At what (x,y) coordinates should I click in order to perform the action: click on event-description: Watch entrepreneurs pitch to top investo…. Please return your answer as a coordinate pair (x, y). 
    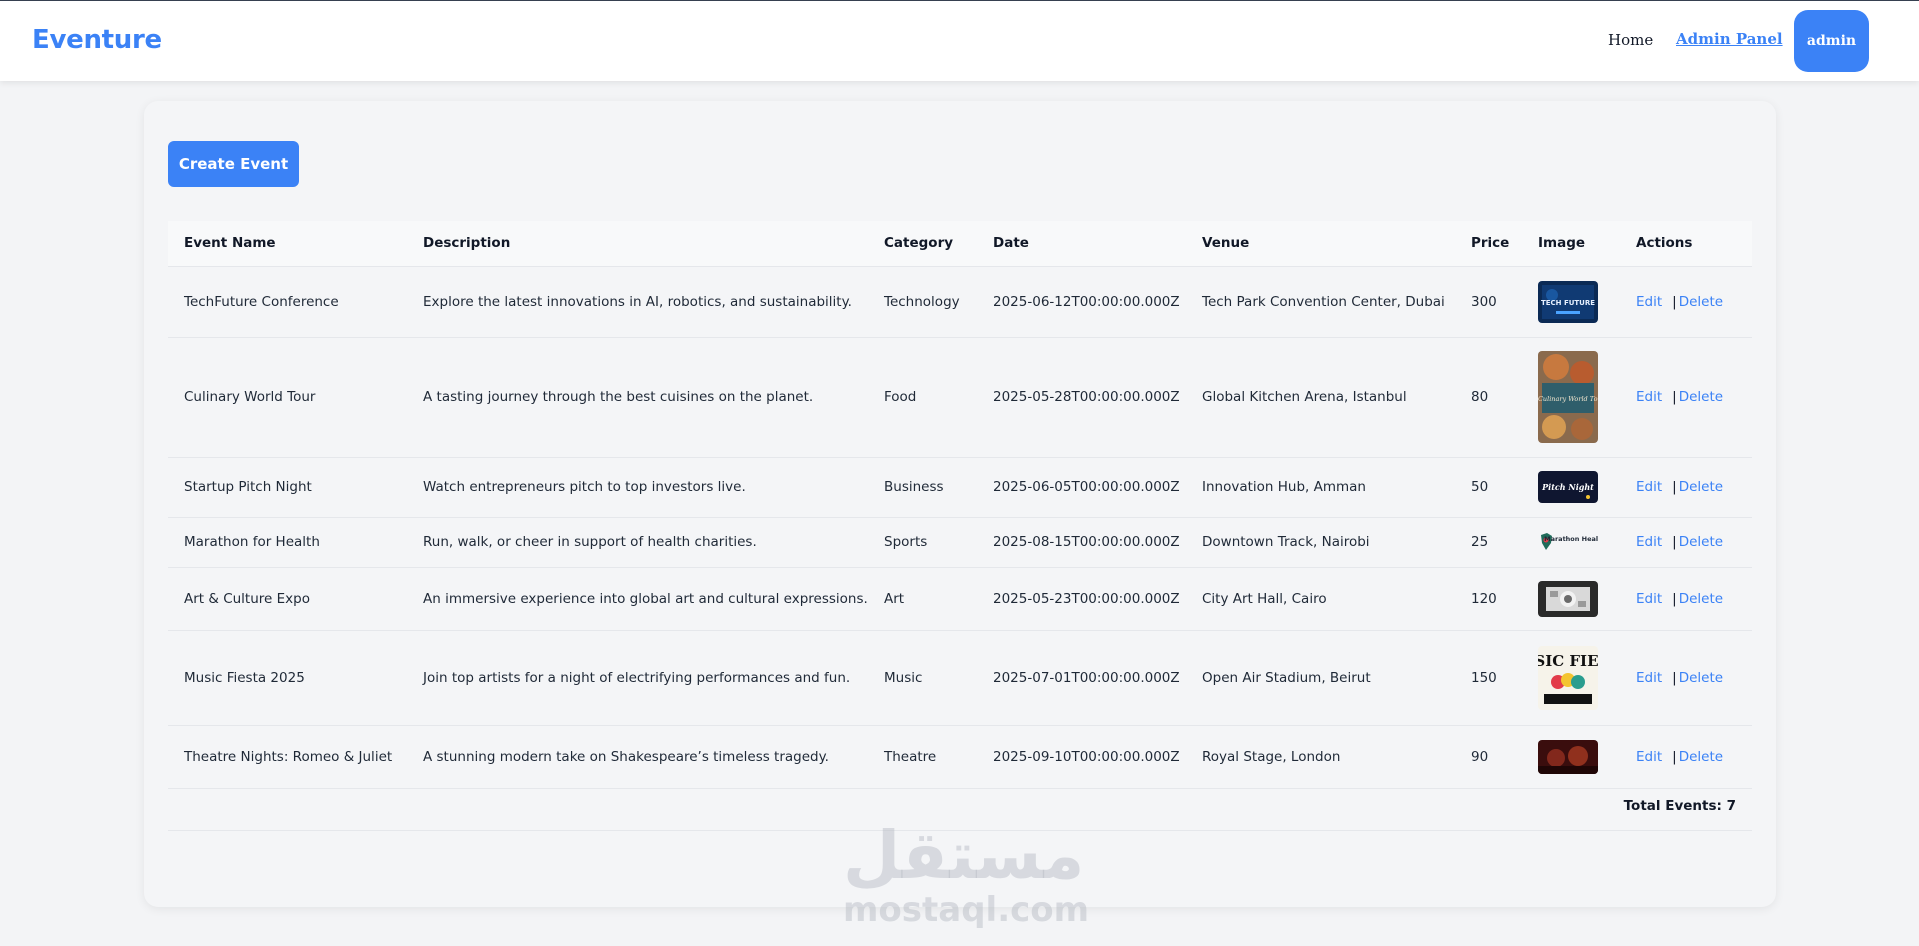
    Looking at the image, I should click on (637, 487).